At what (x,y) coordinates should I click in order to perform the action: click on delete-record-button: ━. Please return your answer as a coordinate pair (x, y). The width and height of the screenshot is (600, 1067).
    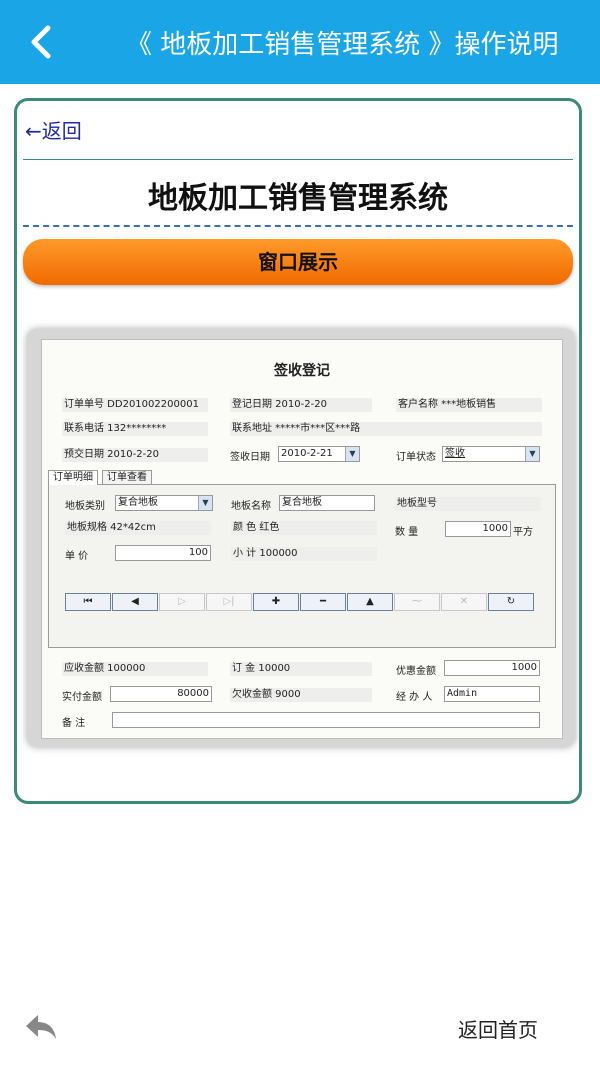
    Looking at the image, I should click on (323, 602).